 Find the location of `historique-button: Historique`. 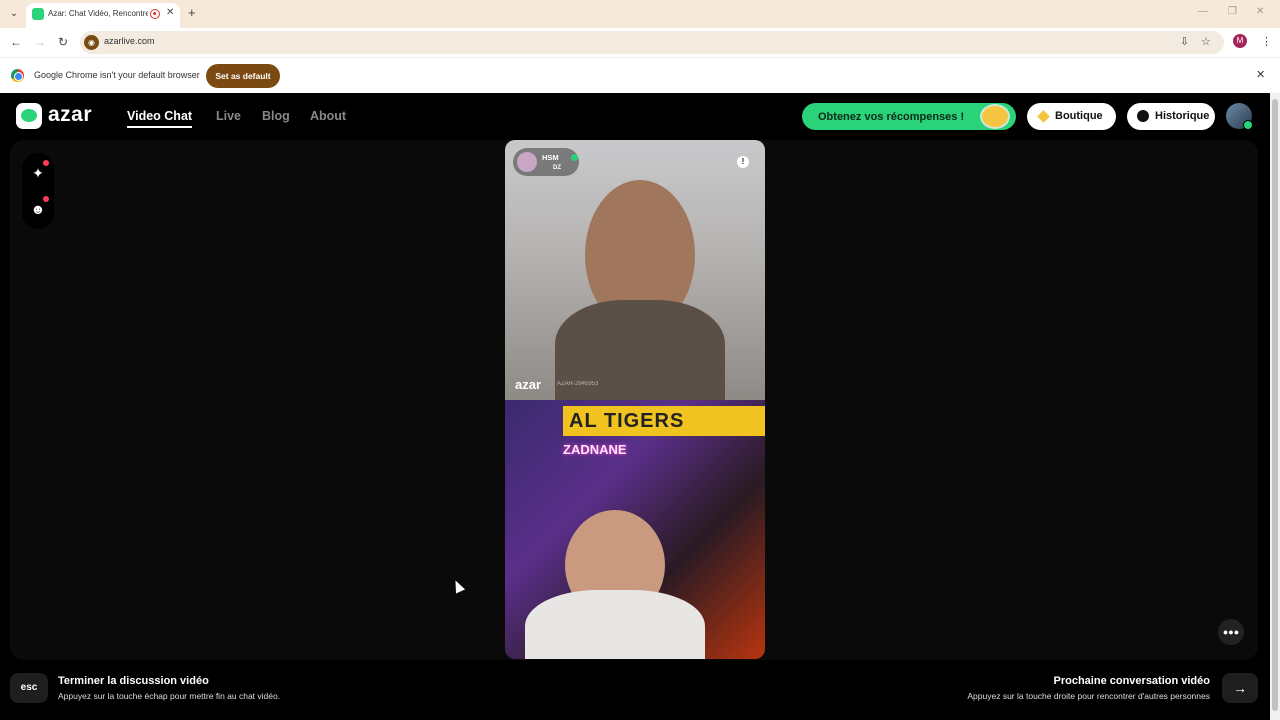

historique-button: Historique is located at coordinates (1171, 116).